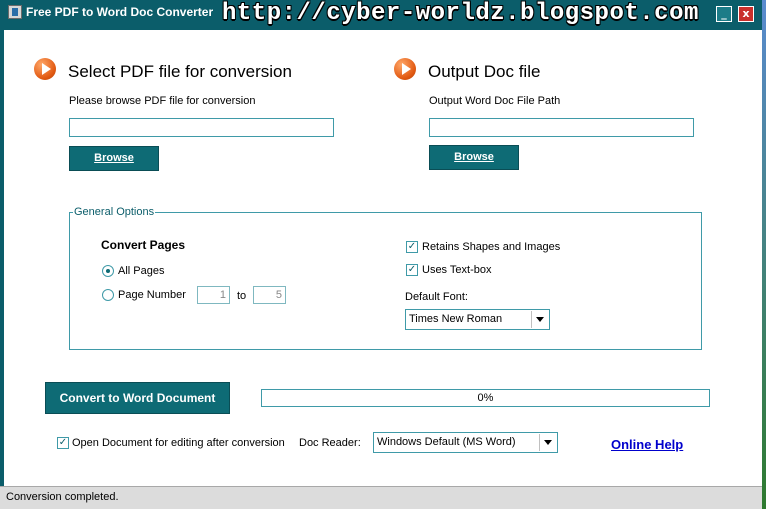 The image size is (766, 509). I want to click on output-heading: Output Doc file, so click(484, 71).